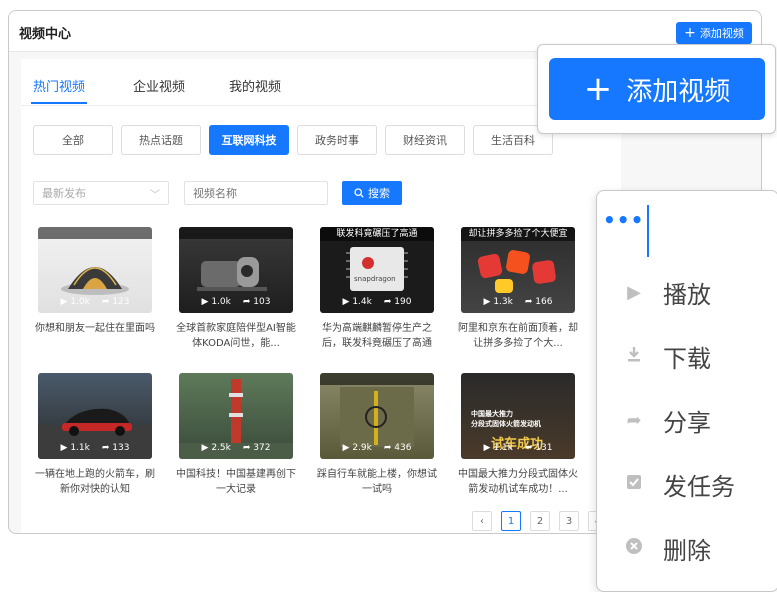  What do you see at coordinates (359, 193) in the screenshot?
I see `search-icon` at bounding box center [359, 193].